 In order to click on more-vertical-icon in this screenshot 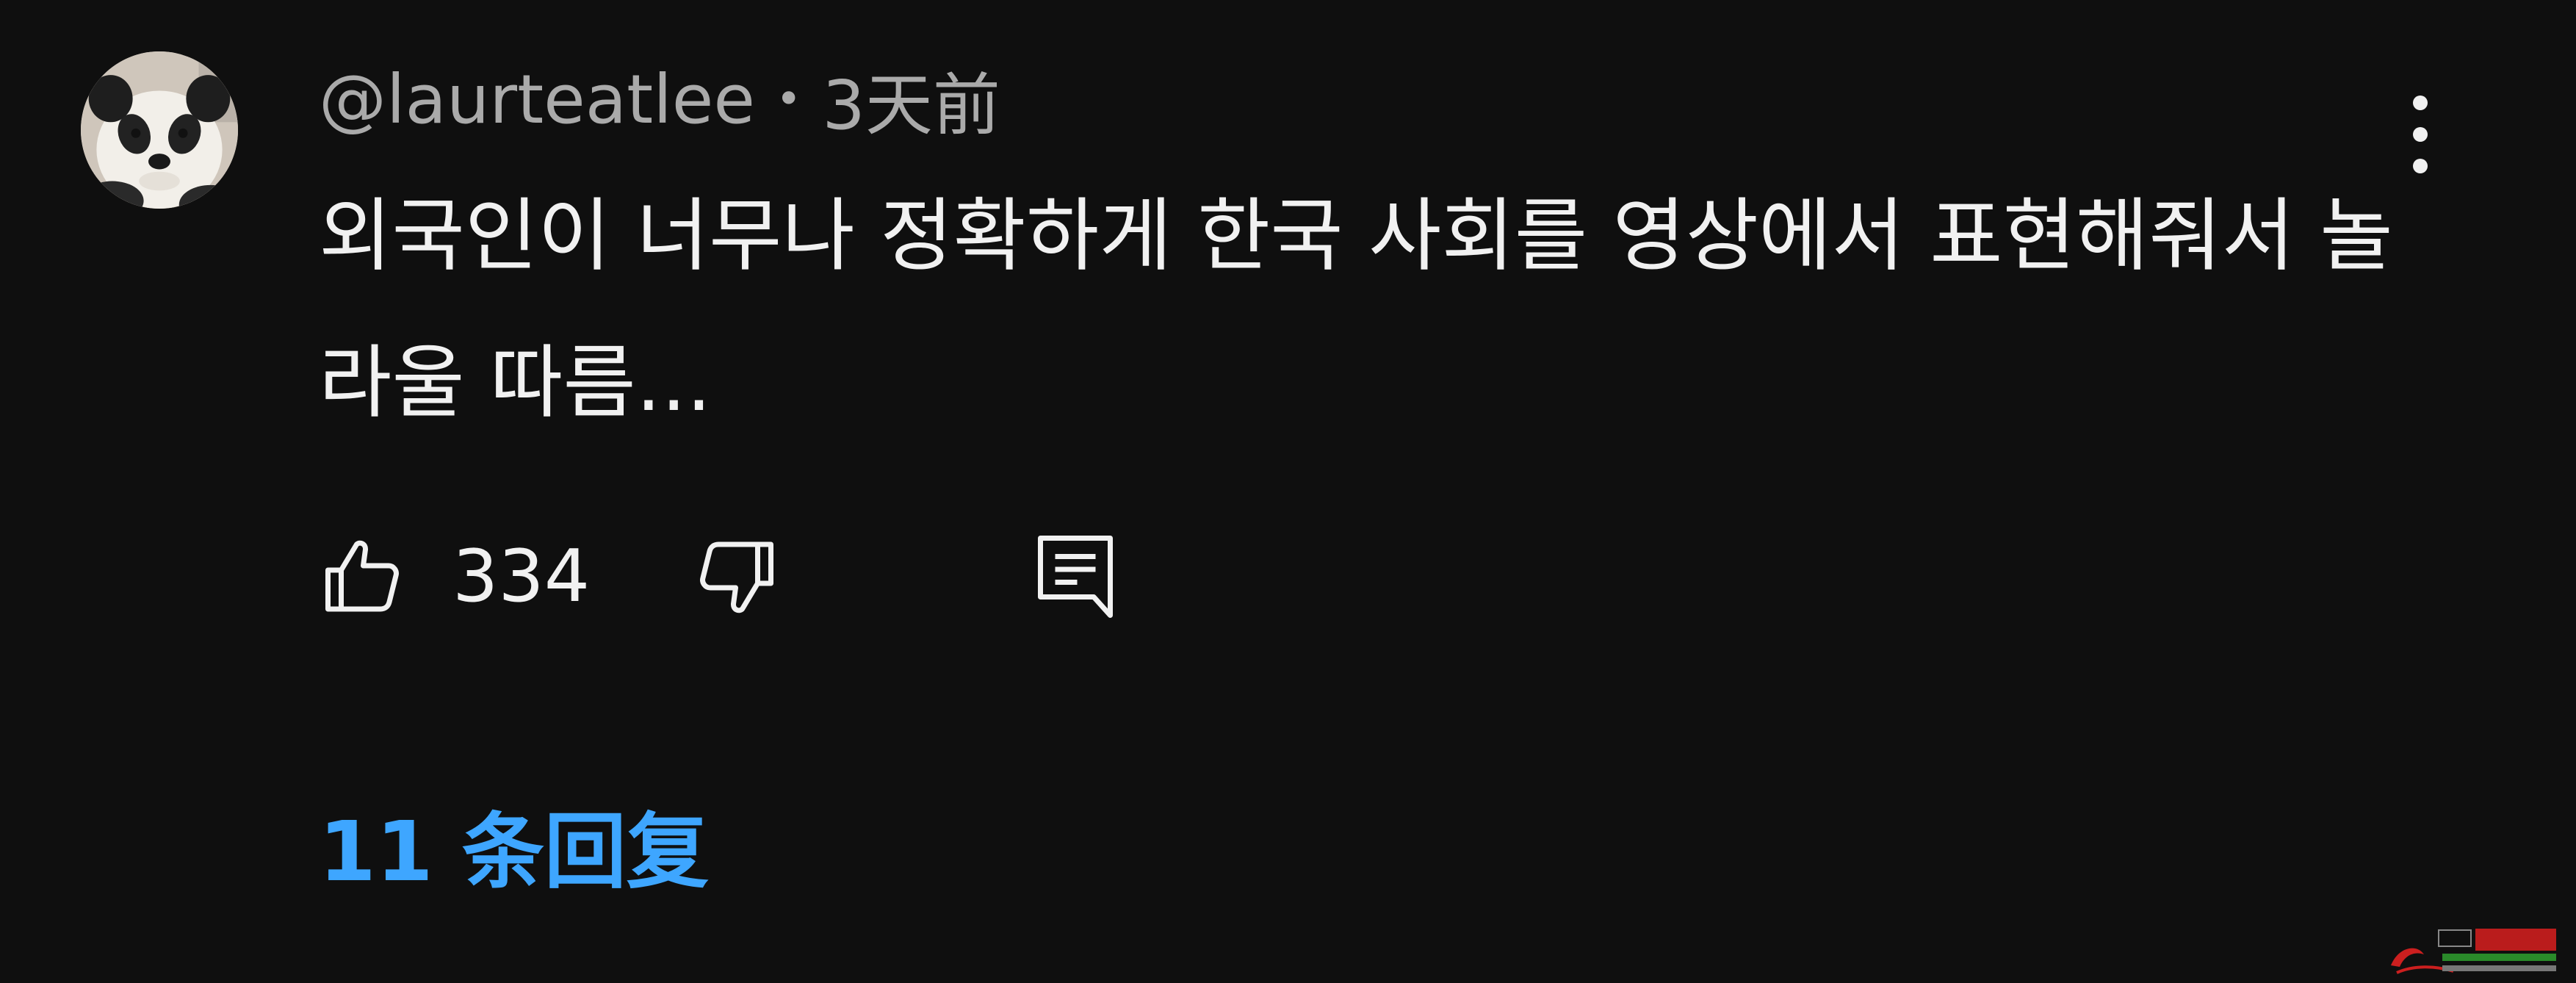, I will do `click(2420, 134)`.